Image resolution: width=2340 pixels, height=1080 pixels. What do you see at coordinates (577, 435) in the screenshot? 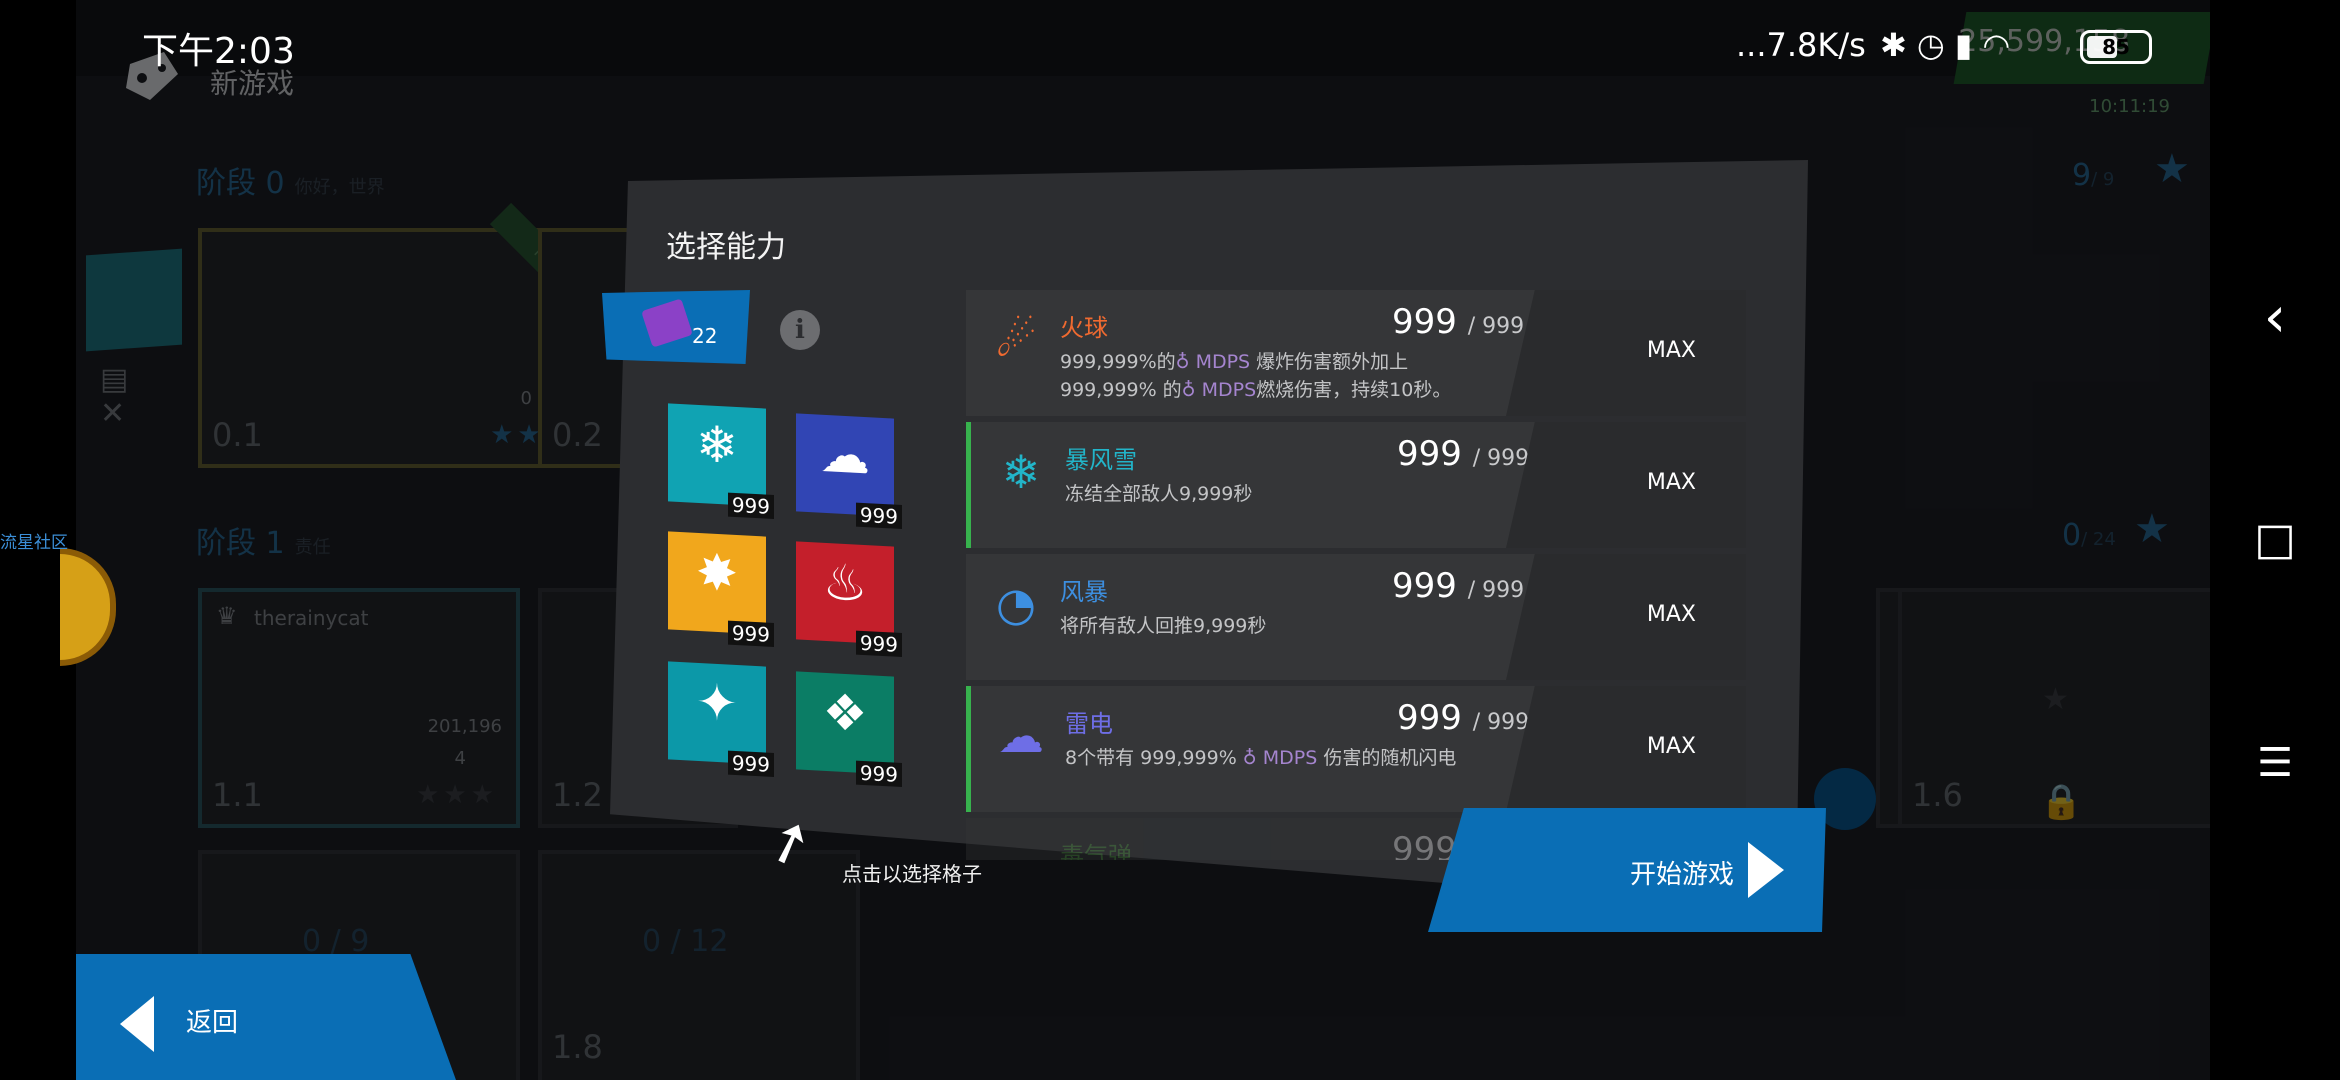
I see `level-number: 0.2` at bounding box center [577, 435].